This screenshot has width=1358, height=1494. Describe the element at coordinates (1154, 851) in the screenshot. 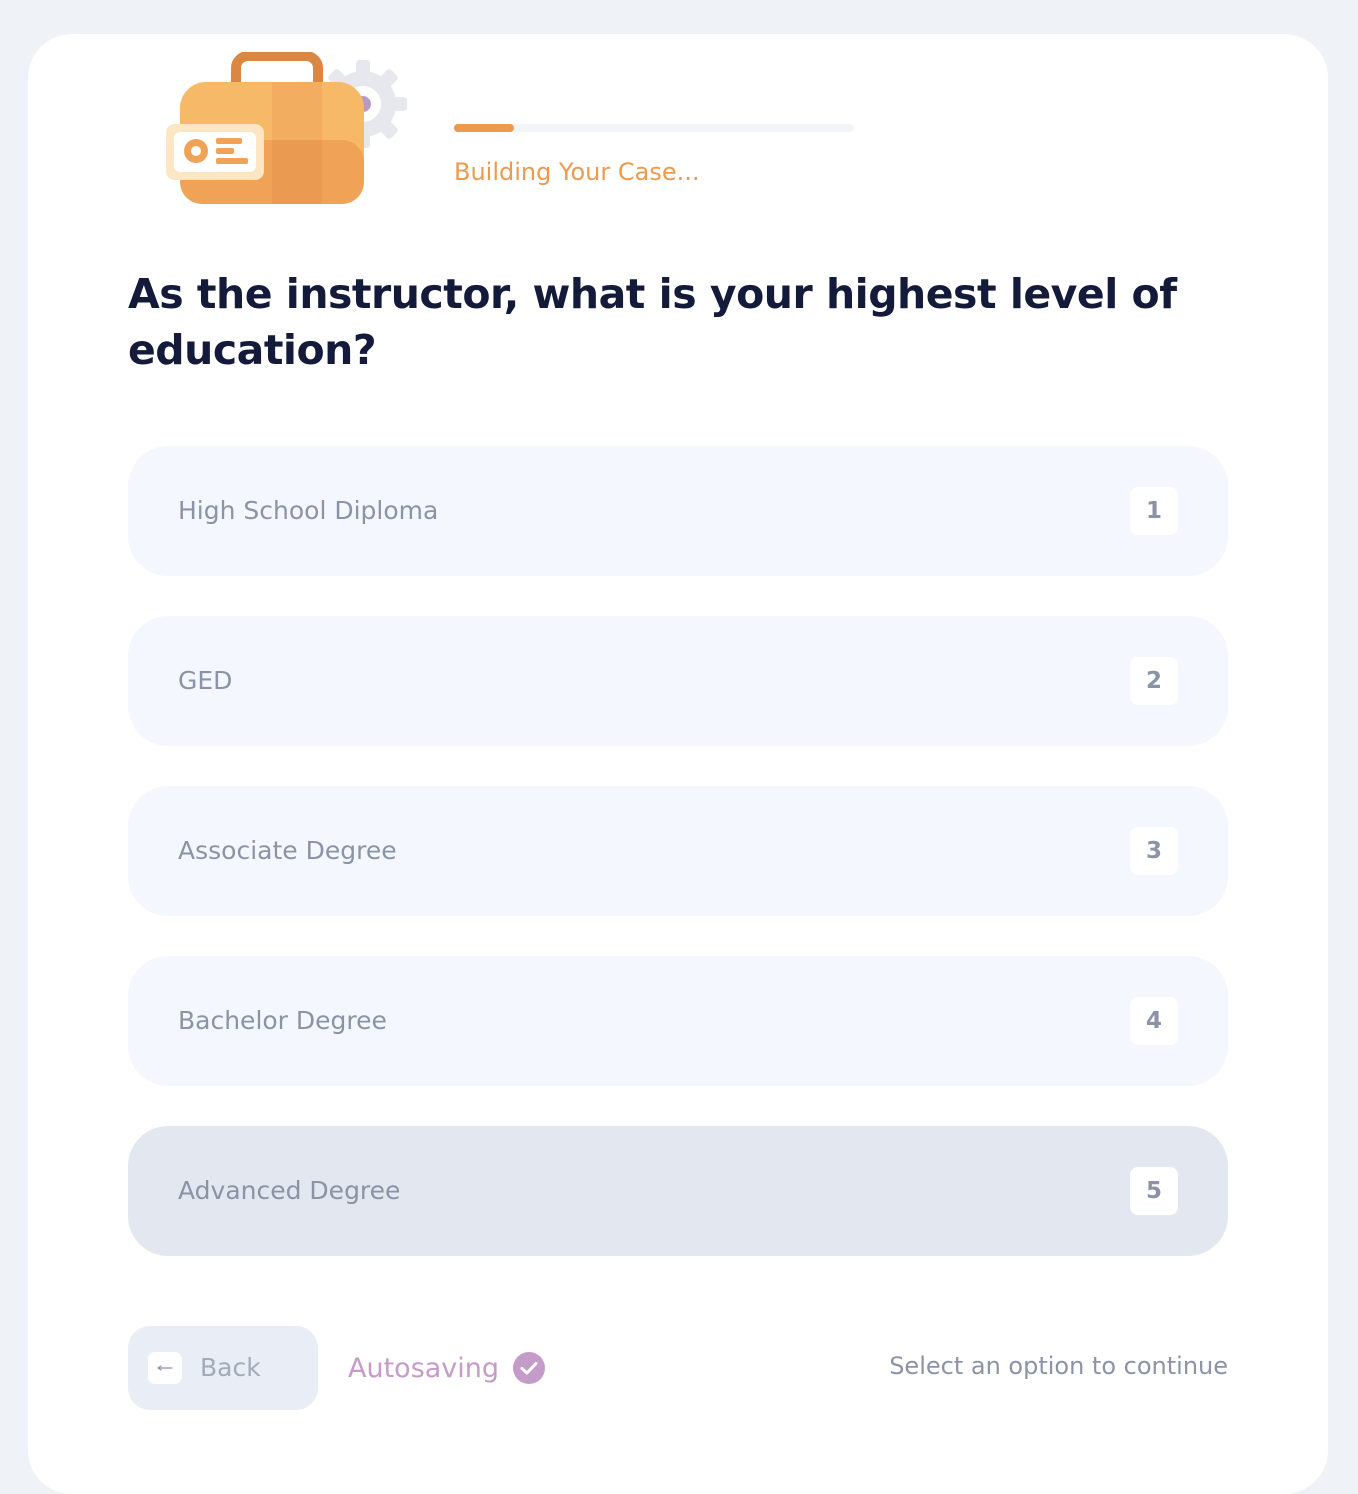

I see `option-key-badge: 3` at that location.